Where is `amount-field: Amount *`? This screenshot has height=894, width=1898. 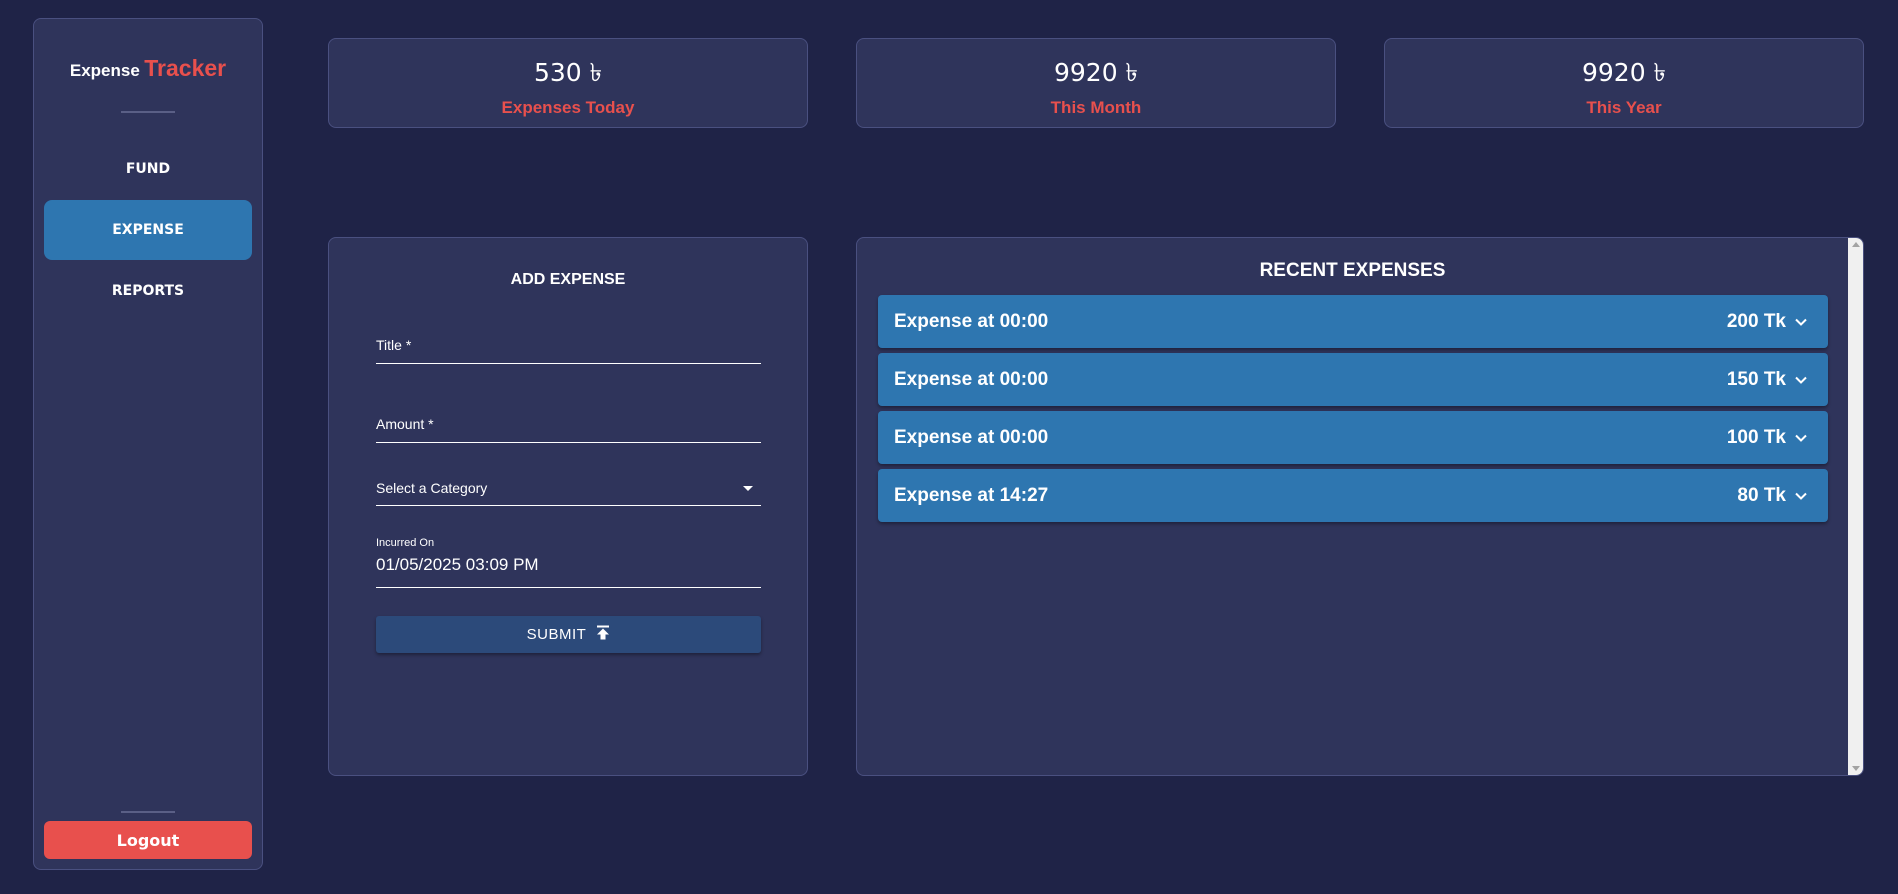
amount-field: Amount * is located at coordinates (568, 429).